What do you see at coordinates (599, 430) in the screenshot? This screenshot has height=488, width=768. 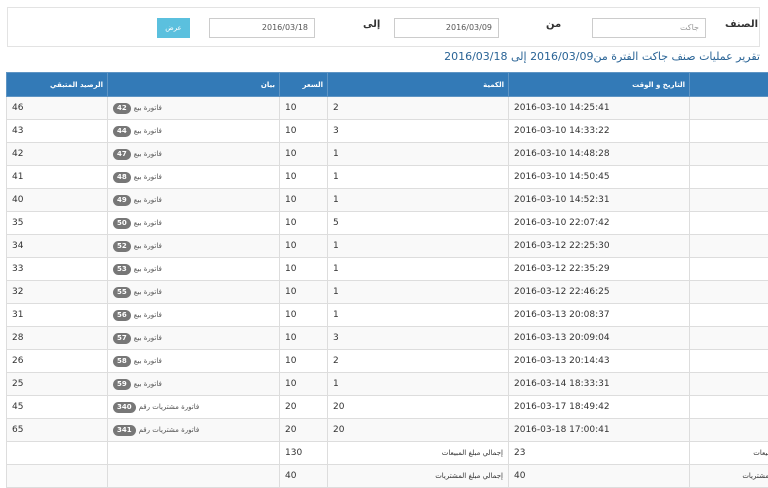 I see `cell-datetime: 2016-03-18 17:00:41` at bounding box center [599, 430].